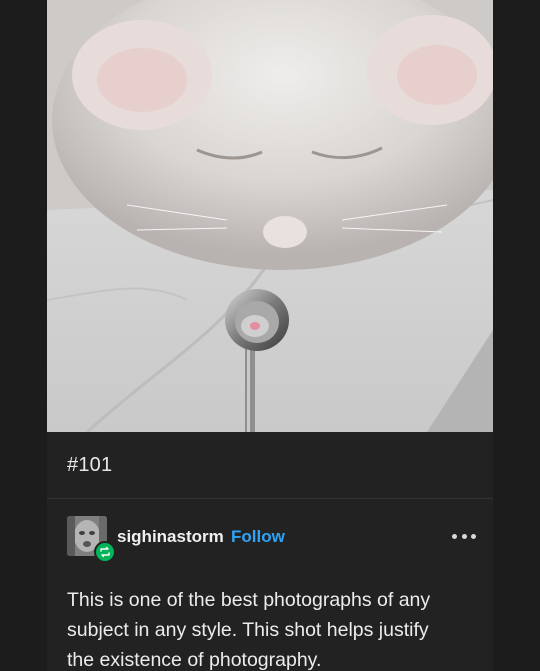 This screenshot has width=540, height=671. I want to click on follow-button: Follow, so click(258, 537).